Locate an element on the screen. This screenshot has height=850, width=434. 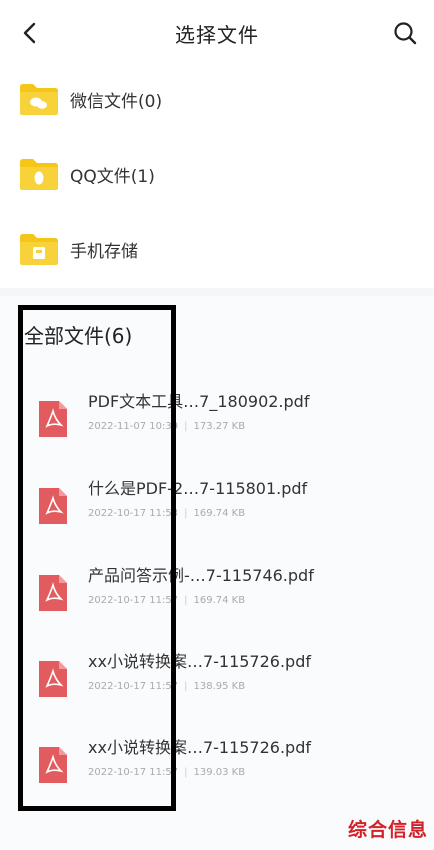
folder-item-qq: QQ文件(1) is located at coordinates (217, 174).